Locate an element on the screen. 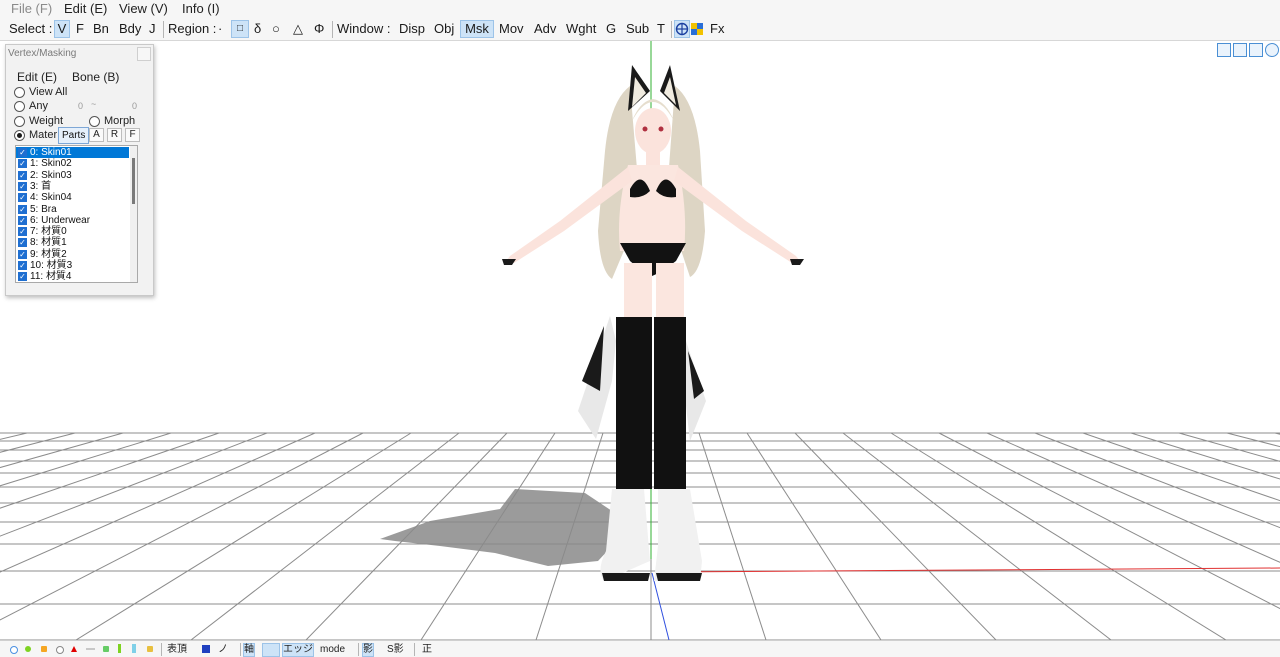 The height and width of the screenshot is (657, 1280). window-mov-button: Mov is located at coordinates (511, 29).